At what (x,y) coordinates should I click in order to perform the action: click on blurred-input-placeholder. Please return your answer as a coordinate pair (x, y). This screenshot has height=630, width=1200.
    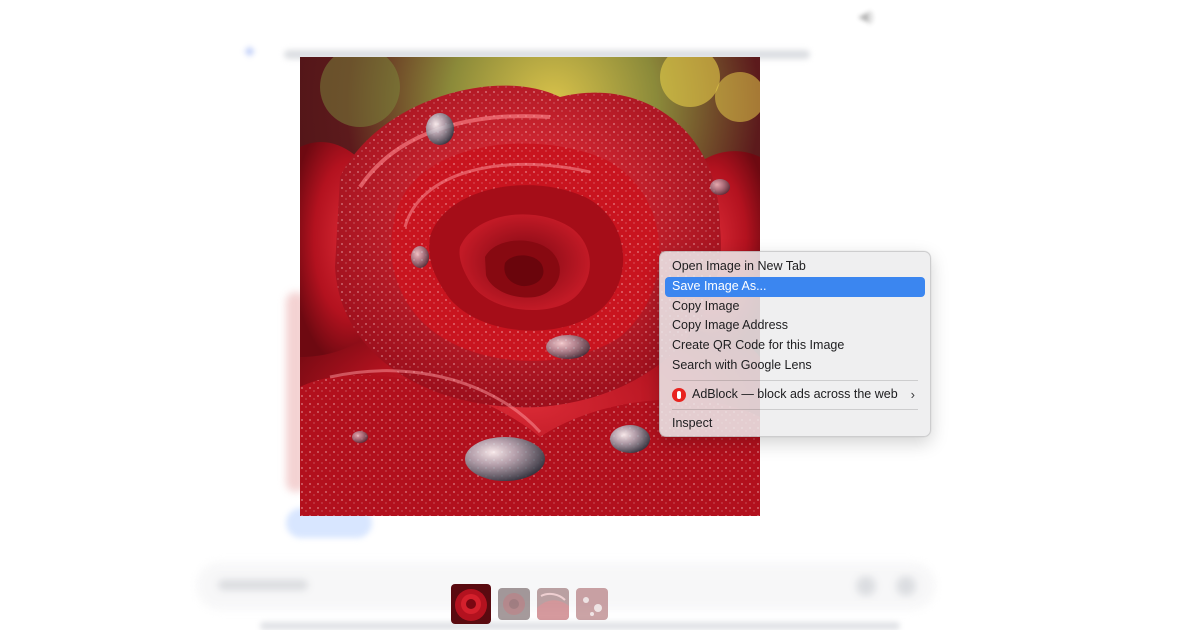
    Looking at the image, I should click on (263, 585).